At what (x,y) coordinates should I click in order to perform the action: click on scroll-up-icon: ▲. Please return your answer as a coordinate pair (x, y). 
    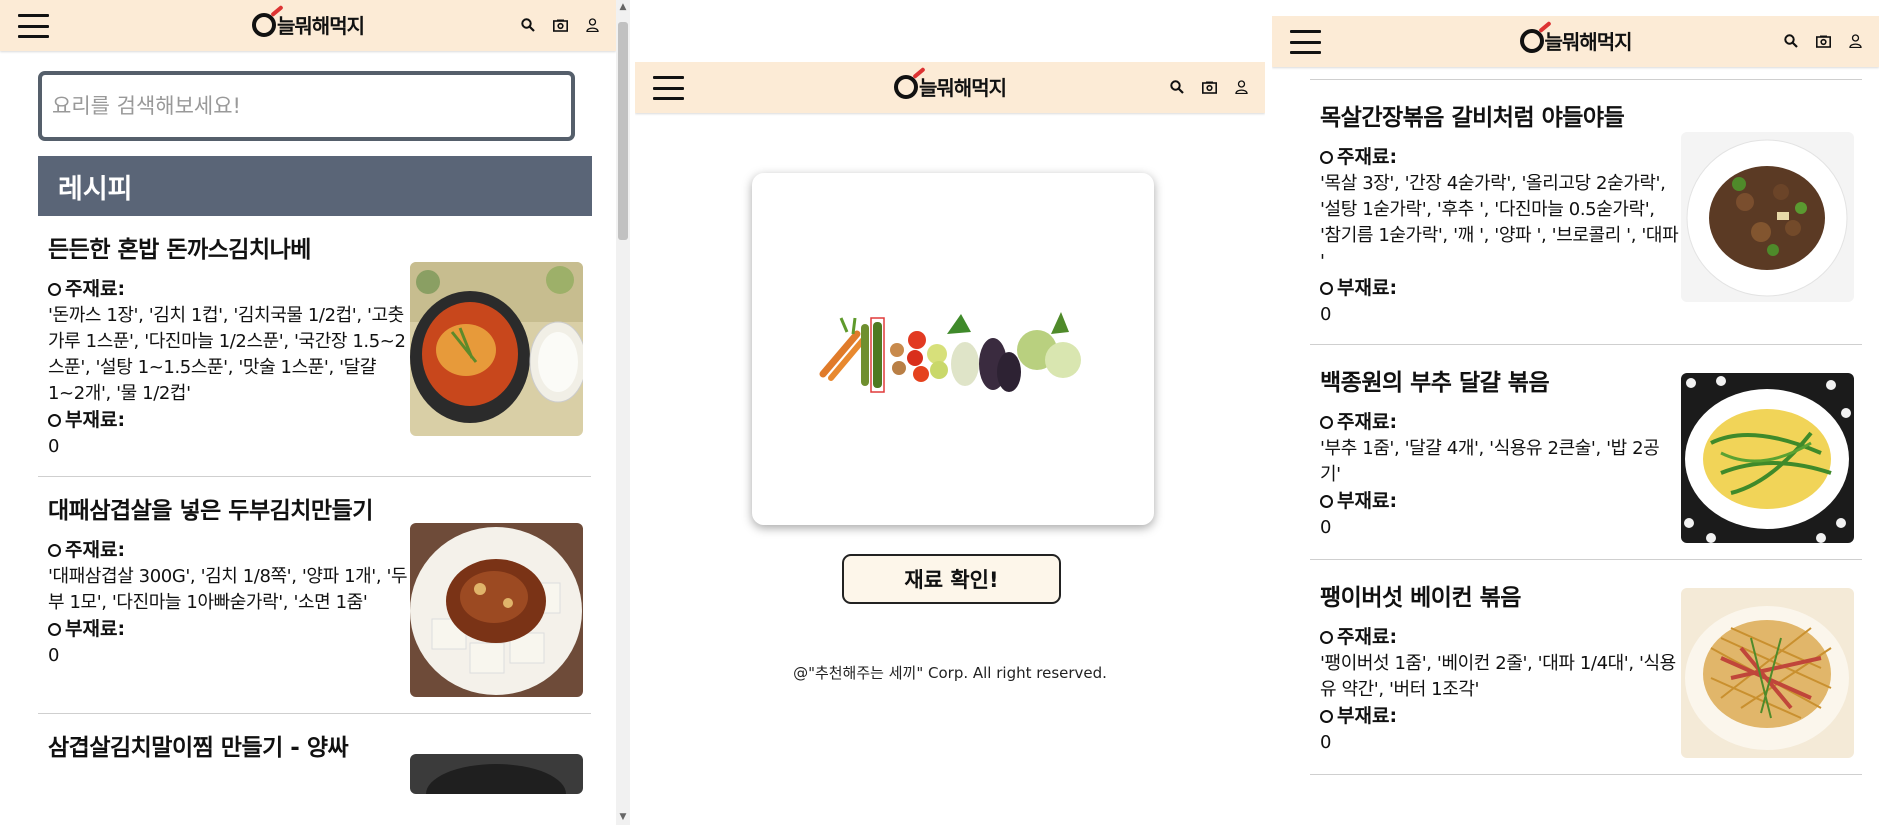
    Looking at the image, I should click on (623, 7).